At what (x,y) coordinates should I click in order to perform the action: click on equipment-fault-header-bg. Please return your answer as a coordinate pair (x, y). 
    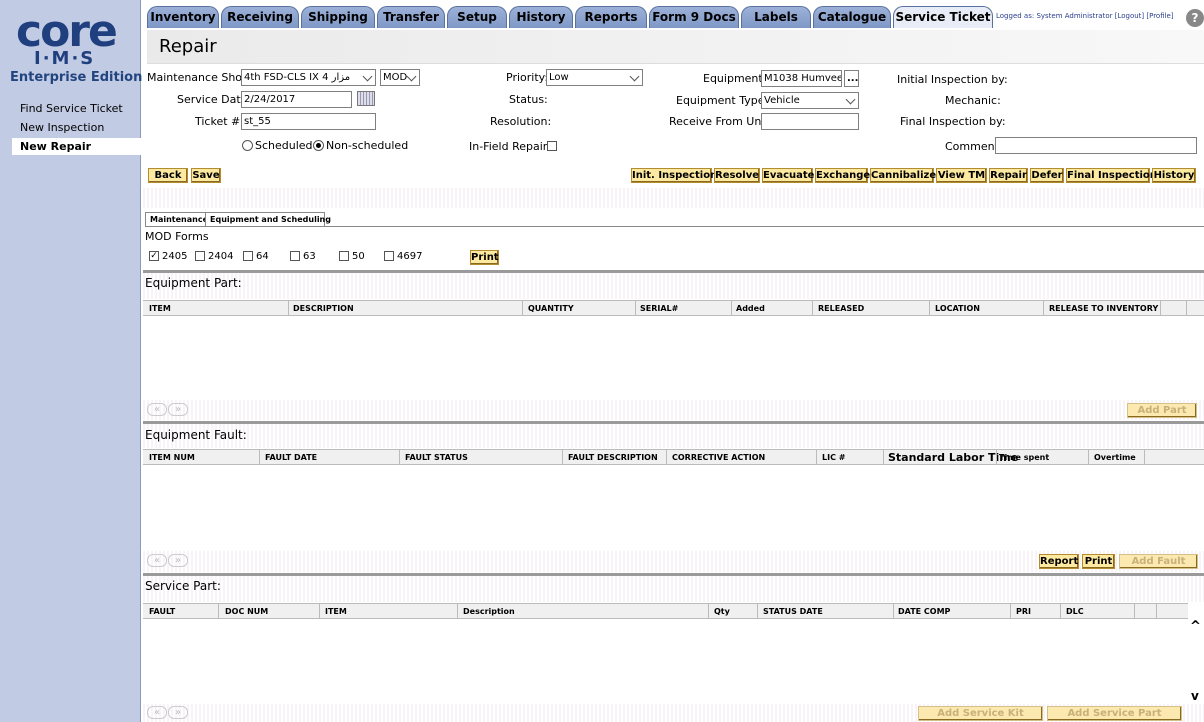
    Looking at the image, I should click on (673, 436).